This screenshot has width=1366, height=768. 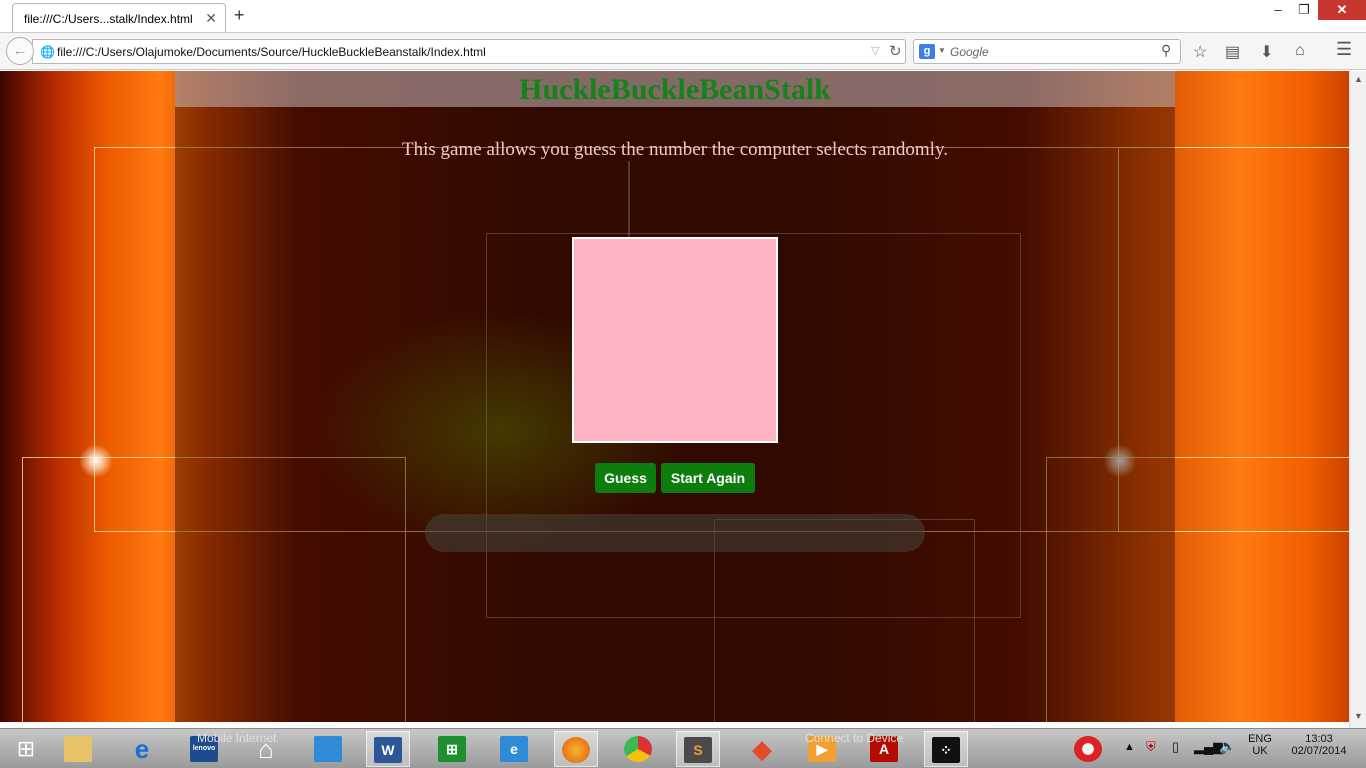 What do you see at coordinates (1088, 749) in the screenshot?
I see `tray-app-icon` at bounding box center [1088, 749].